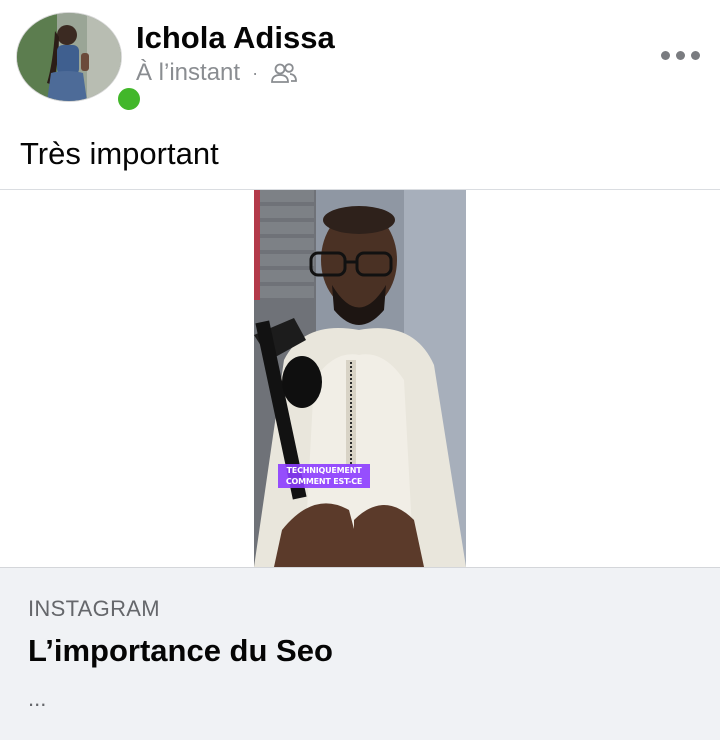 Image resolution: width=720 pixels, height=740 pixels. What do you see at coordinates (188, 73) in the screenshot?
I see `post-timestamp: À l’instant` at bounding box center [188, 73].